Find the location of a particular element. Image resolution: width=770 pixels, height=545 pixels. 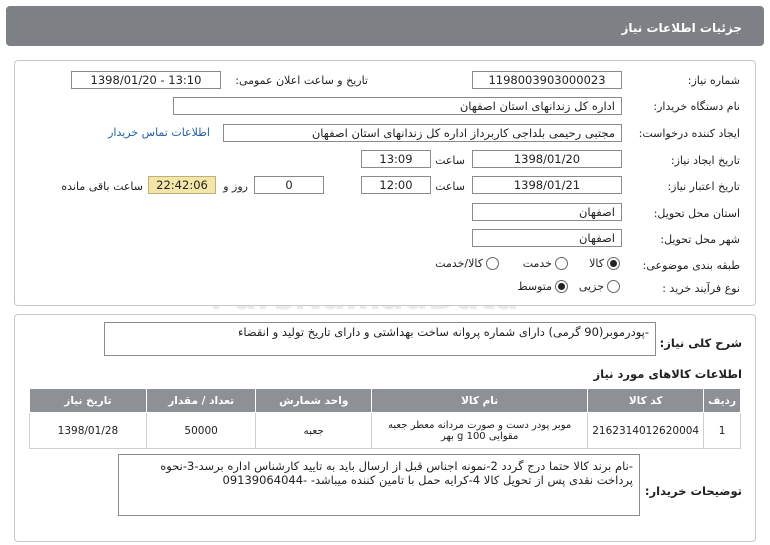

buyer-org-field: اداره کل زندانهای استان اصفهان is located at coordinates (397, 106).